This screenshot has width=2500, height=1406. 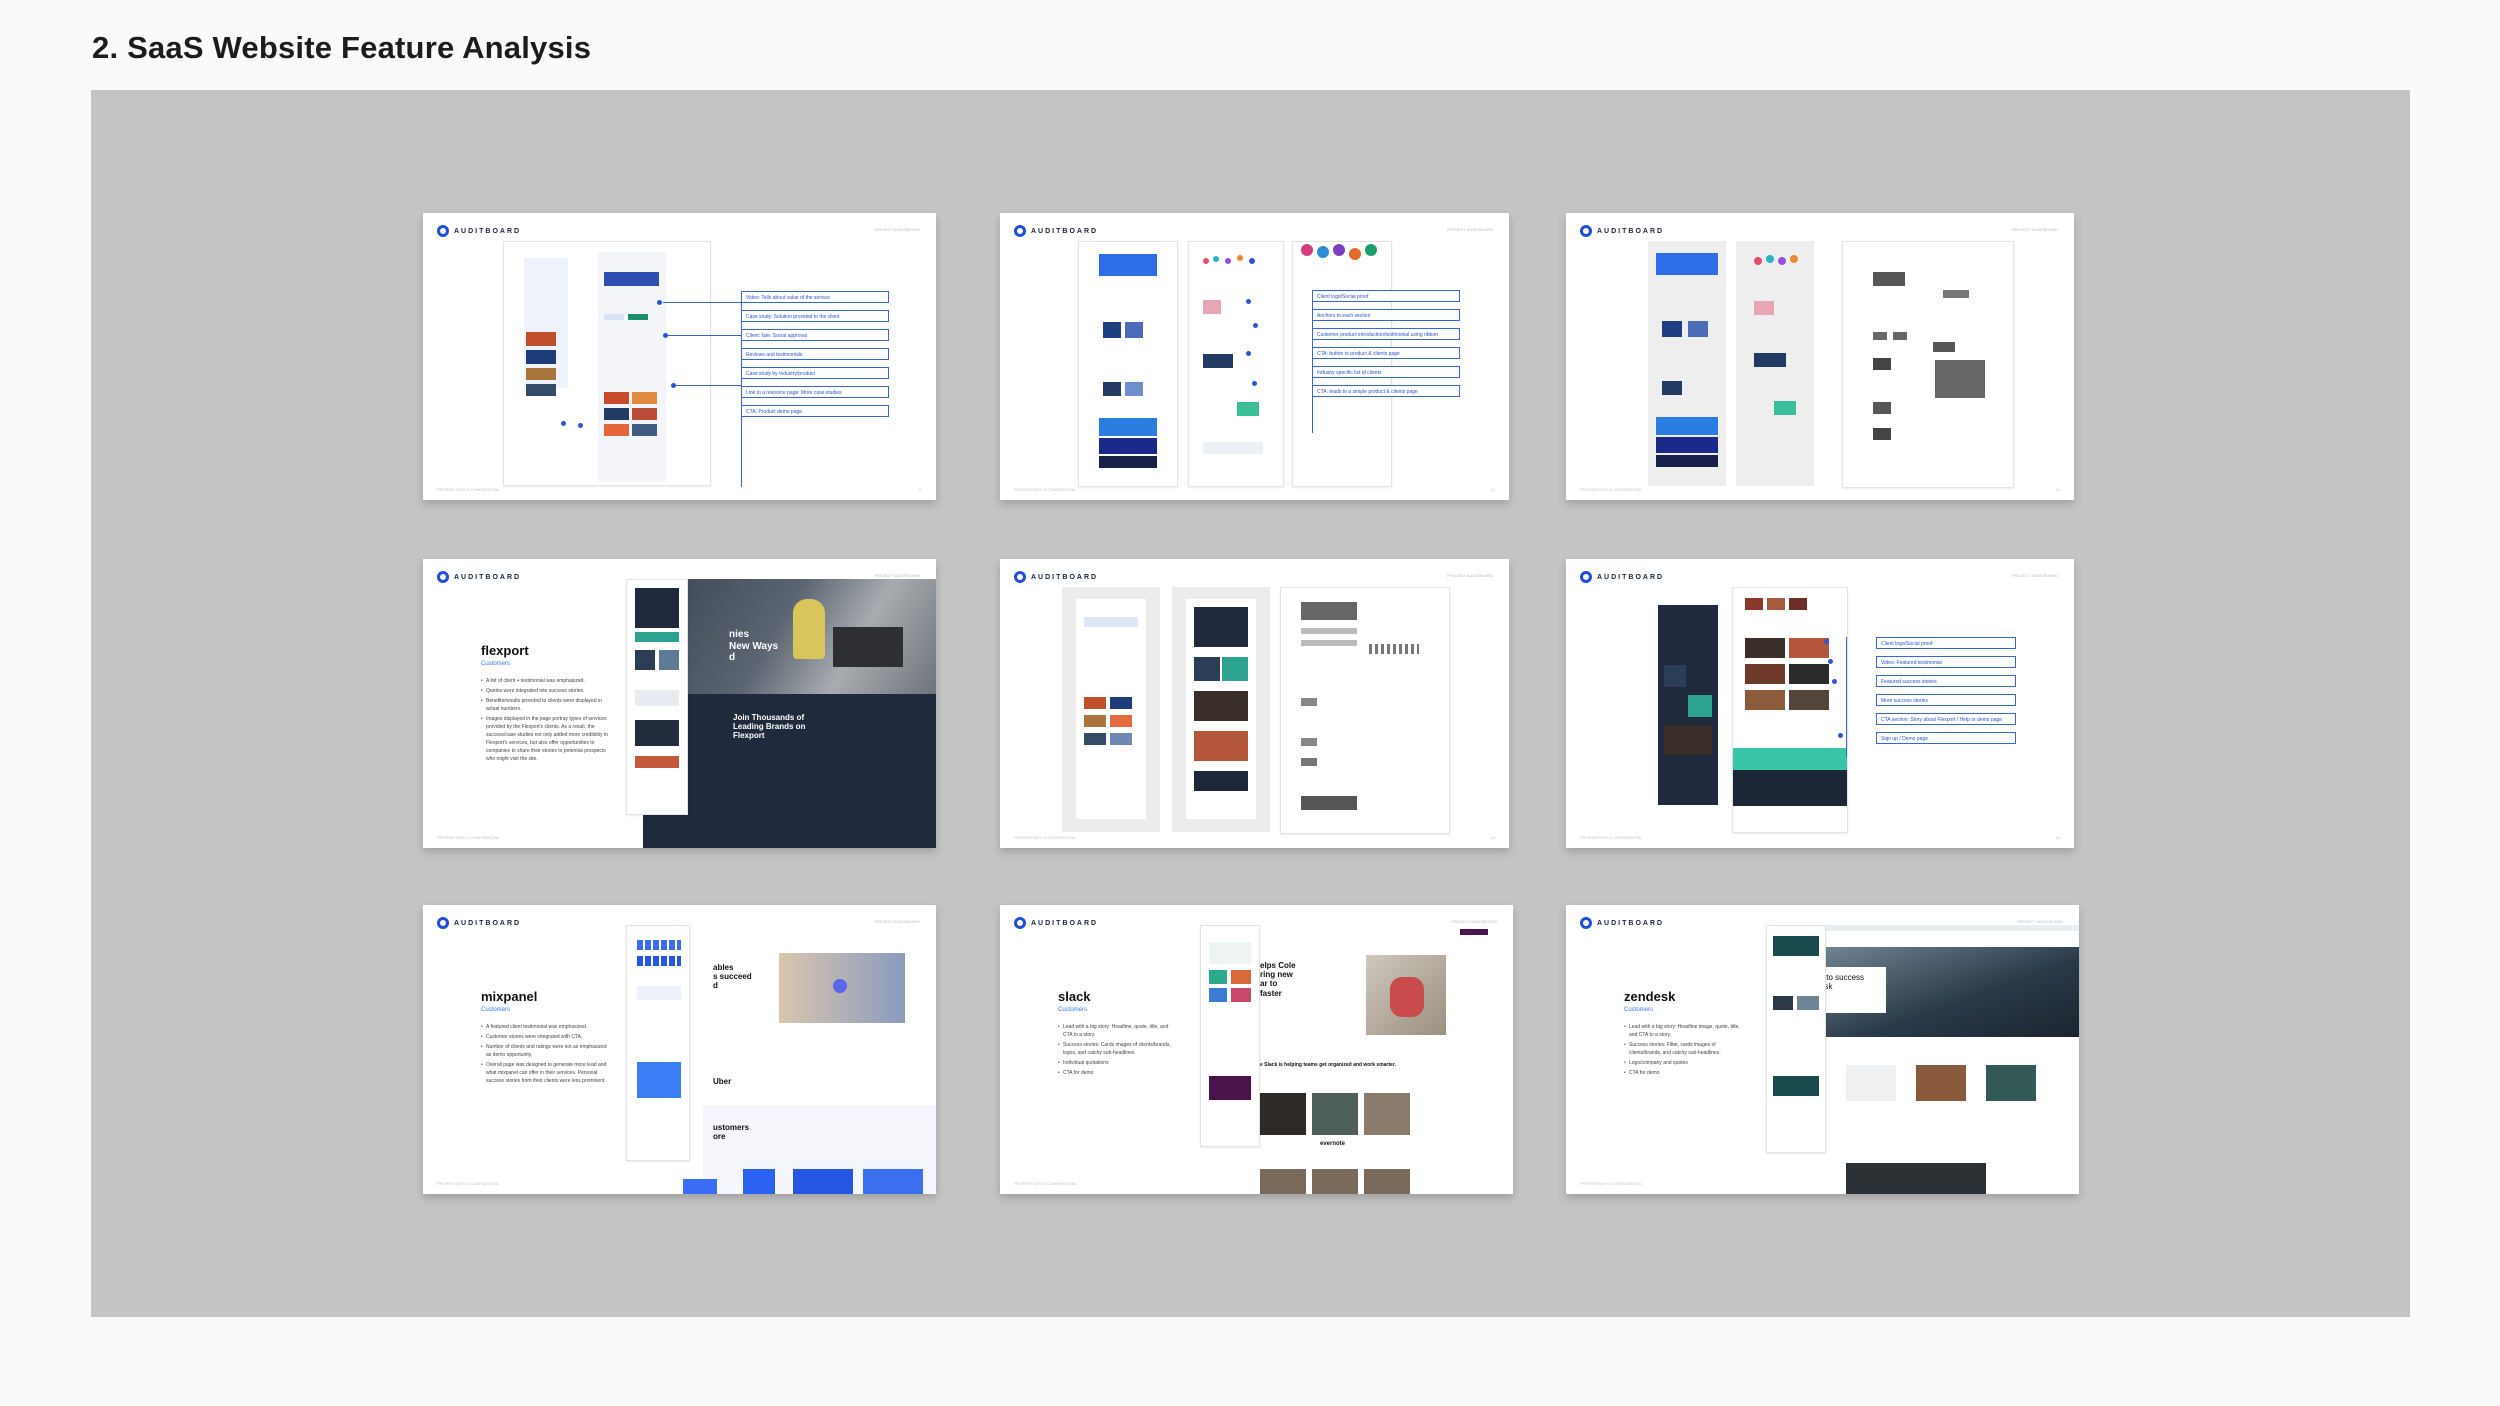 What do you see at coordinates (815, 297) in the screenshot?
I see `callout: Video: Tells about value of the service` at bounding box center [815, 297].